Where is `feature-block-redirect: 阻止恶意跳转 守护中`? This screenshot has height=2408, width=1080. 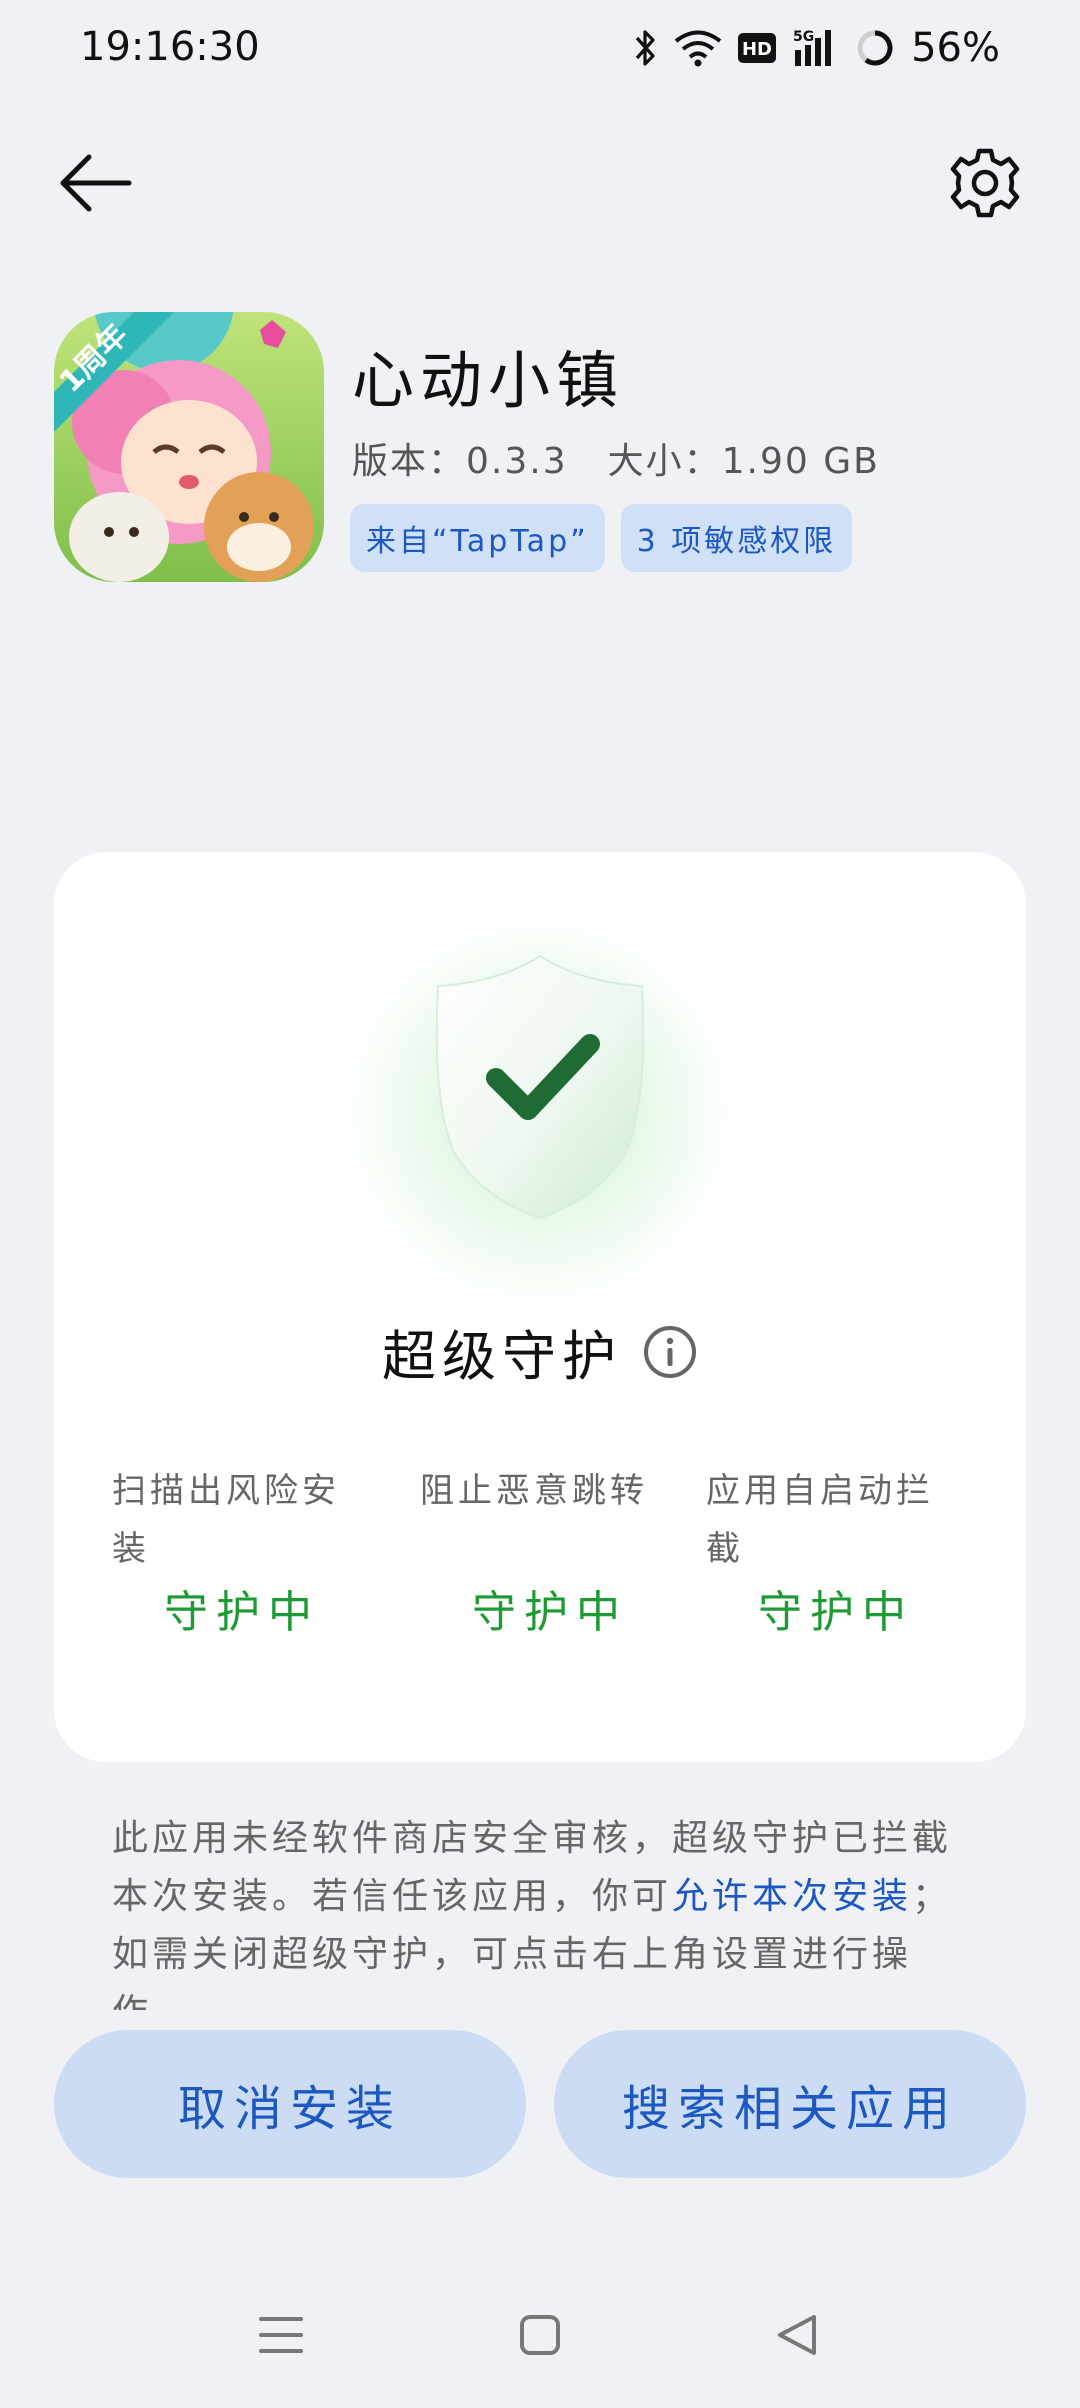 feature-block-redirect: 阻止恶意跳转 守护中 is located at coordinates (550, 1552).